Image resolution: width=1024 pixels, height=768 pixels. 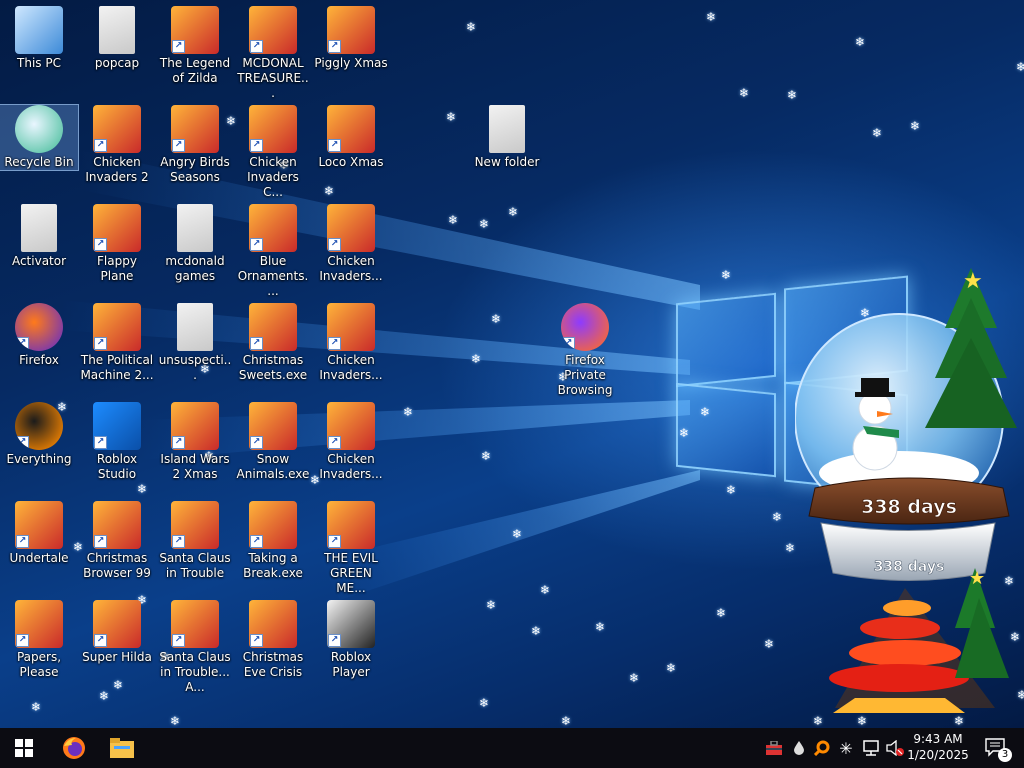 I want to click on tray-app-icon, so click(x=774, y=748).